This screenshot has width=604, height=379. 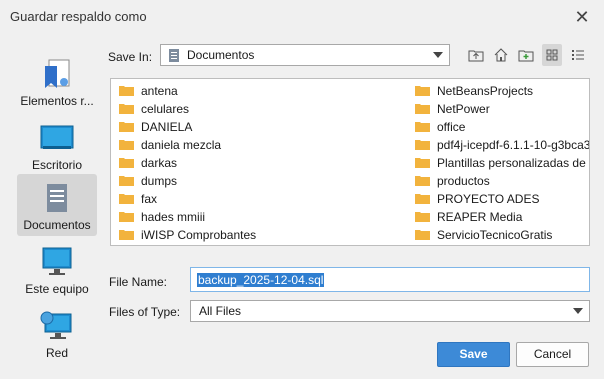 I want to click on home-icon, so click(x=501, y=55).